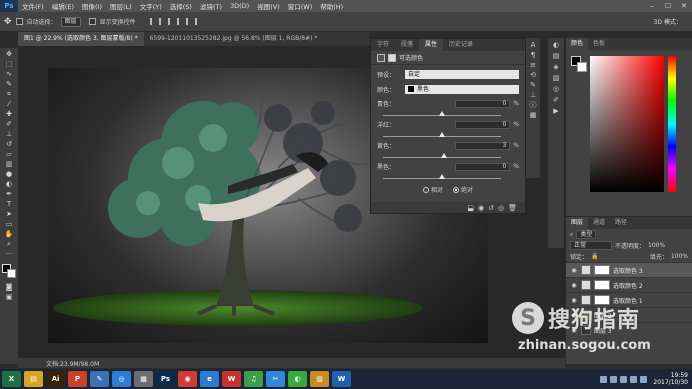 The width and height of the screenshot is (692, 389). I want to click on menu-filter: 滤镜(T), so click(211, 6).